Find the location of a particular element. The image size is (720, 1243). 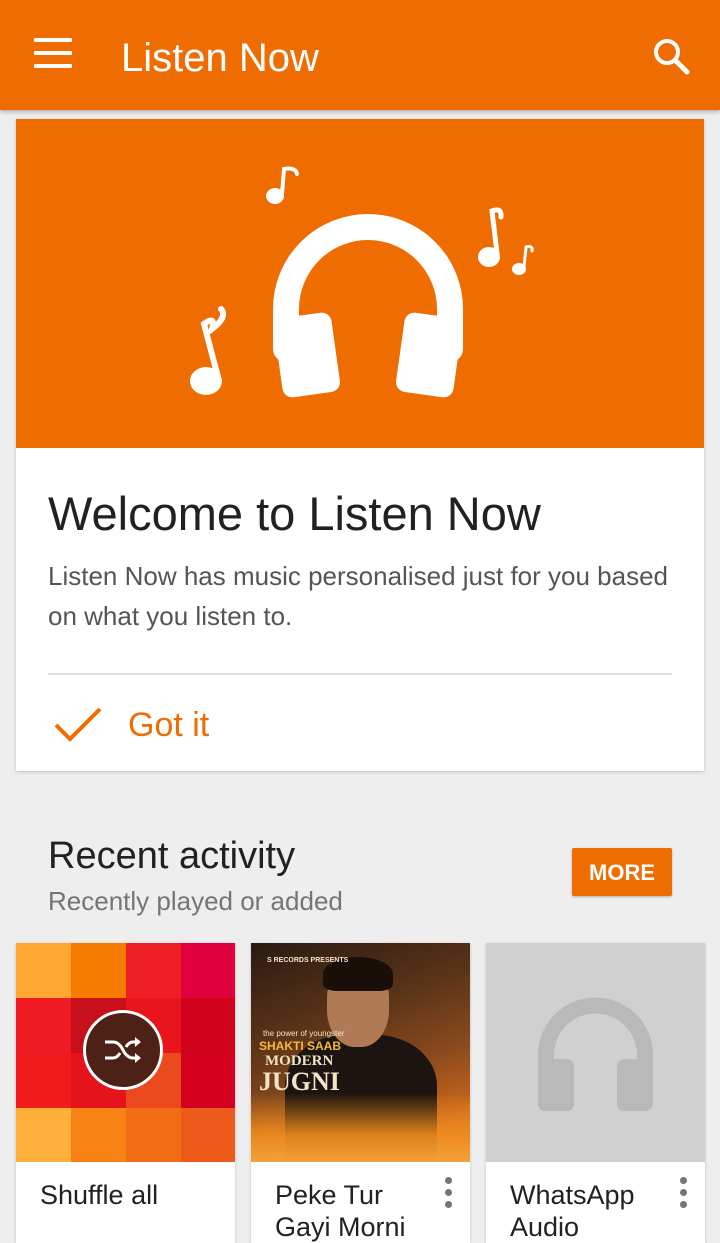

cover-tagline: the power of youngster is located at coordinates (304, 1033).